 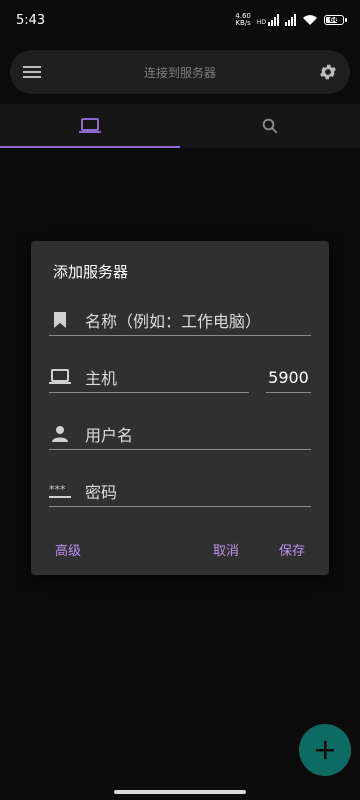 I want to click on wifi-icon, so click(x=310, y=20).